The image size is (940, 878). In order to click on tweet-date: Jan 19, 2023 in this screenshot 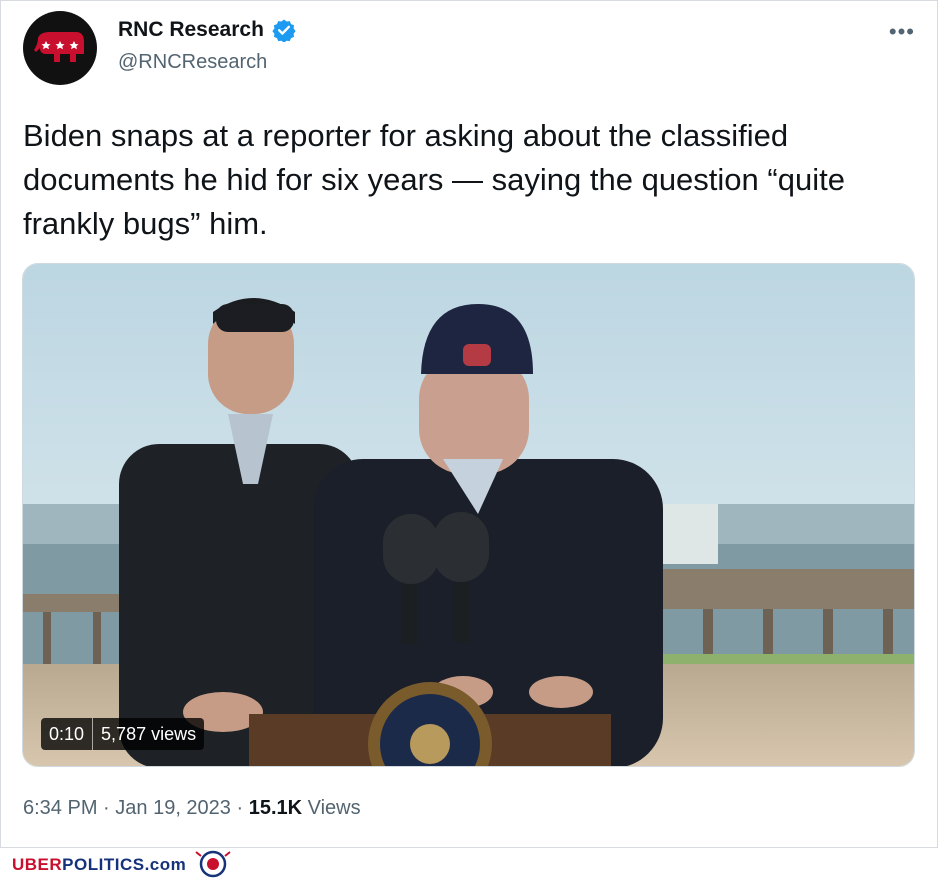, I will do `click(173, 808)`.